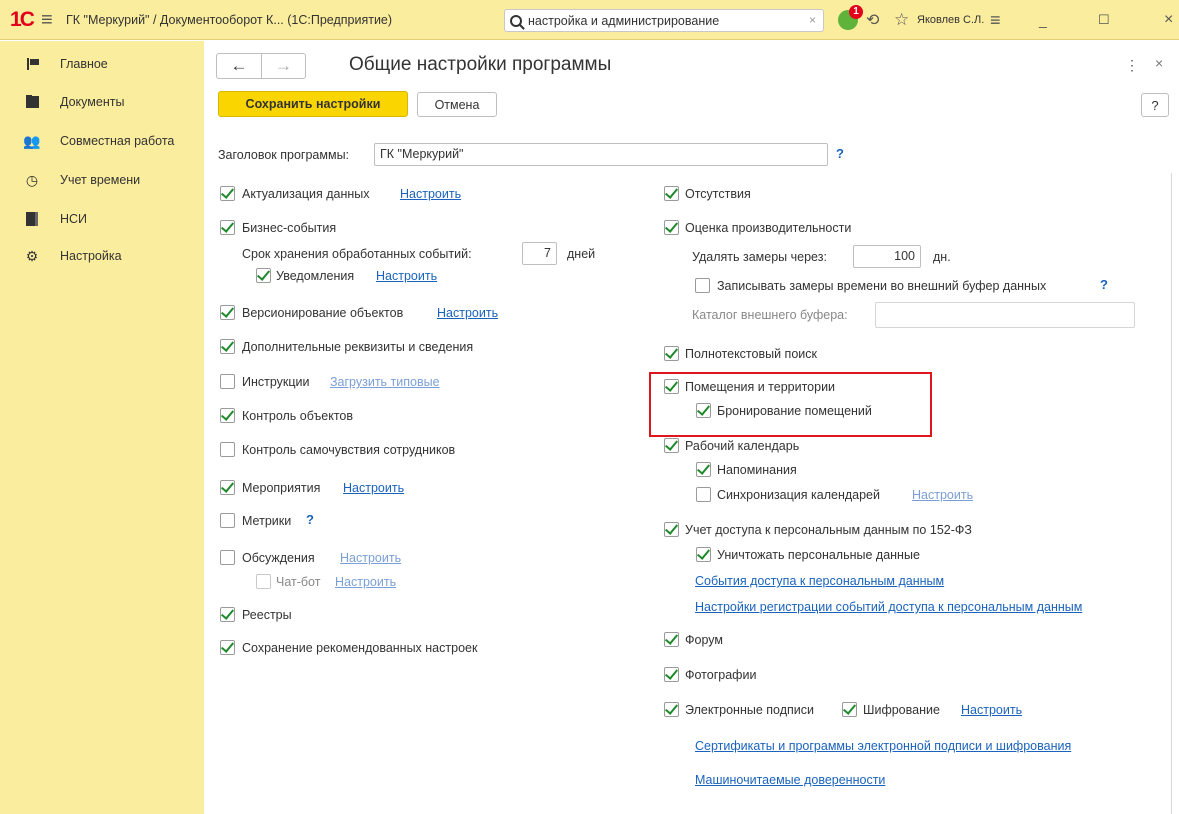 The height and width of the screenshot is (814, 1179). I want to click on more-options-icon: ⋮, so click(1132, 65).